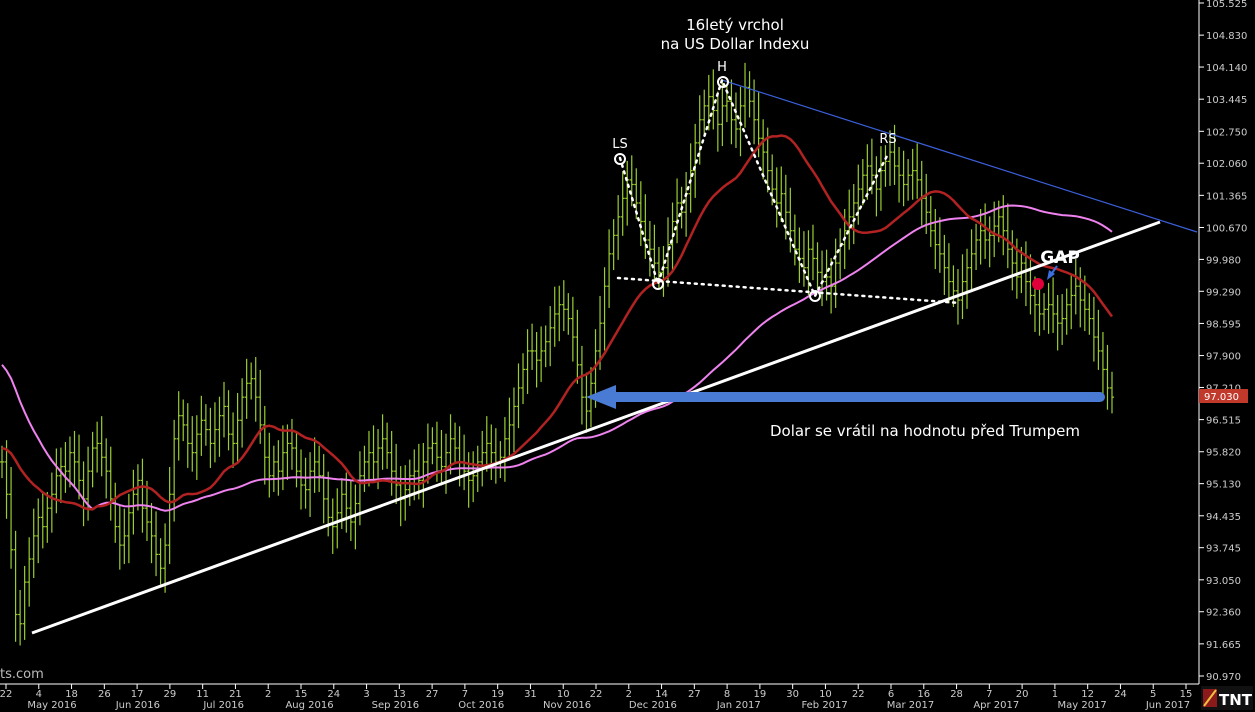 The image size is (1255, 712). Describe the element at coordinates (1236, 700) in the screenshot. I see `logo-text: TNT` at that location.